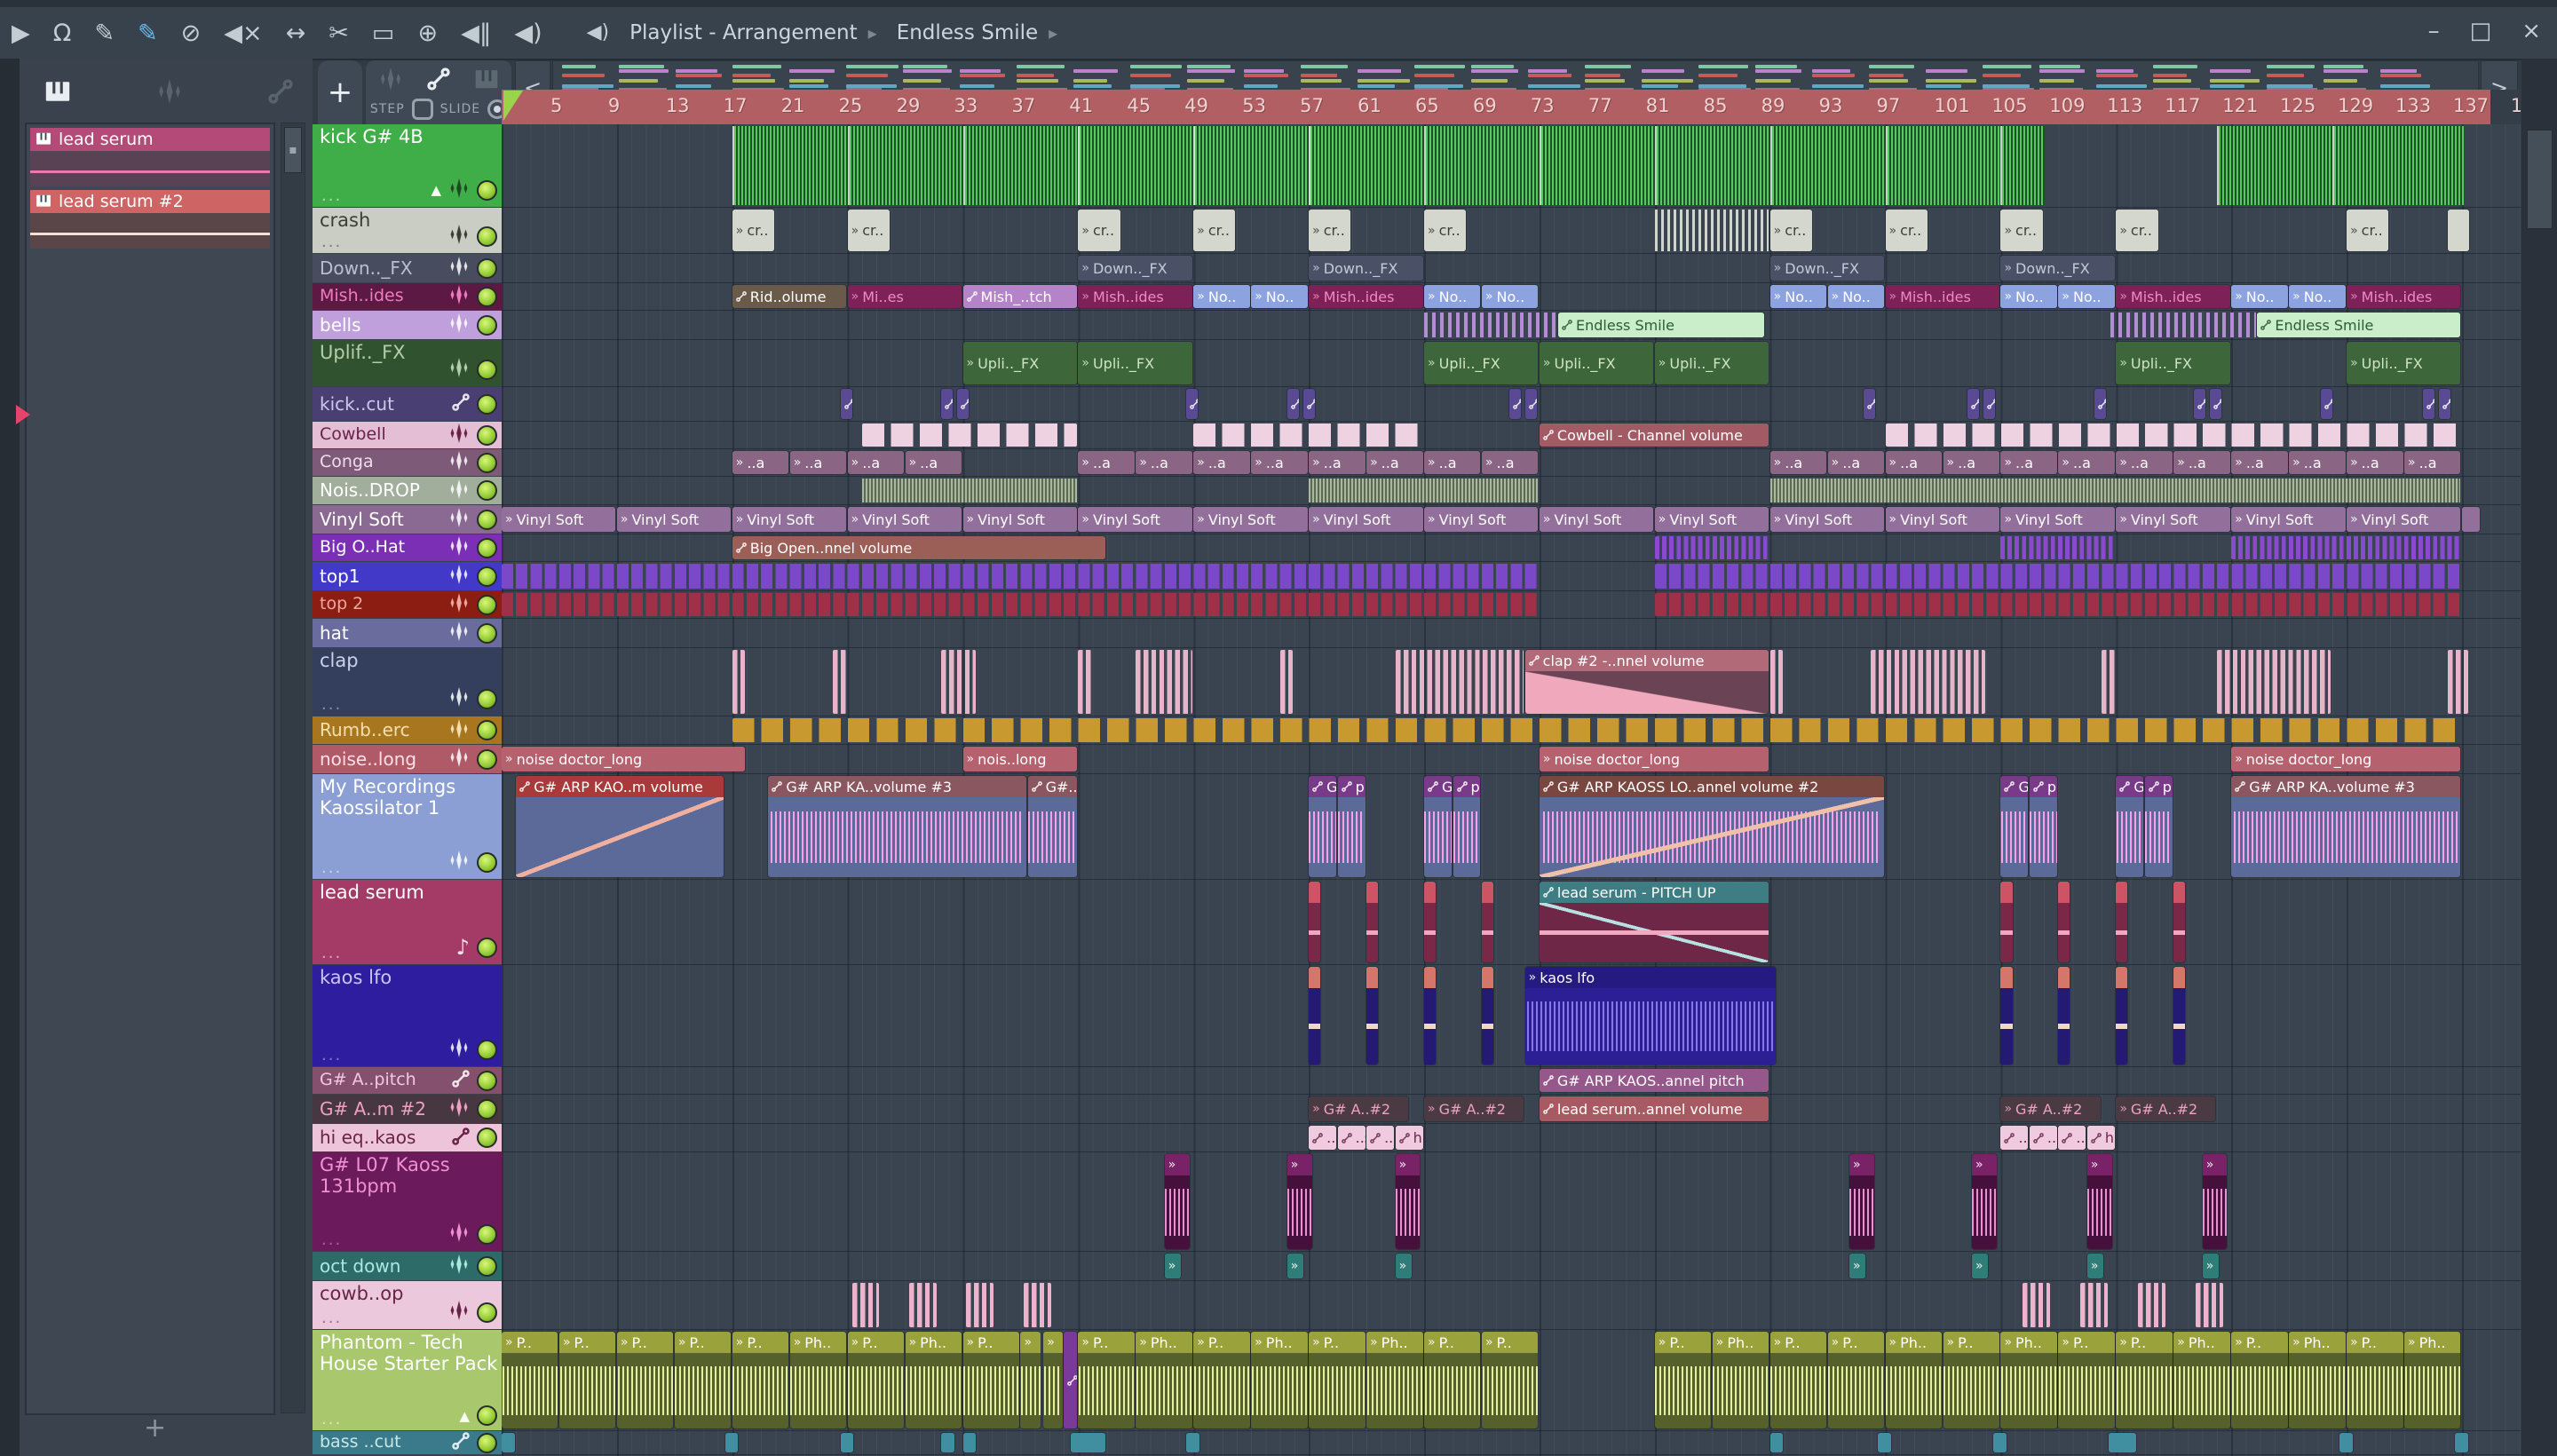 This screenshot has height=1456, width=2557. What do you see at coordinates (407, 325) in the screenshot?
I see `track-header: bells` at bounding box center [407, 325].